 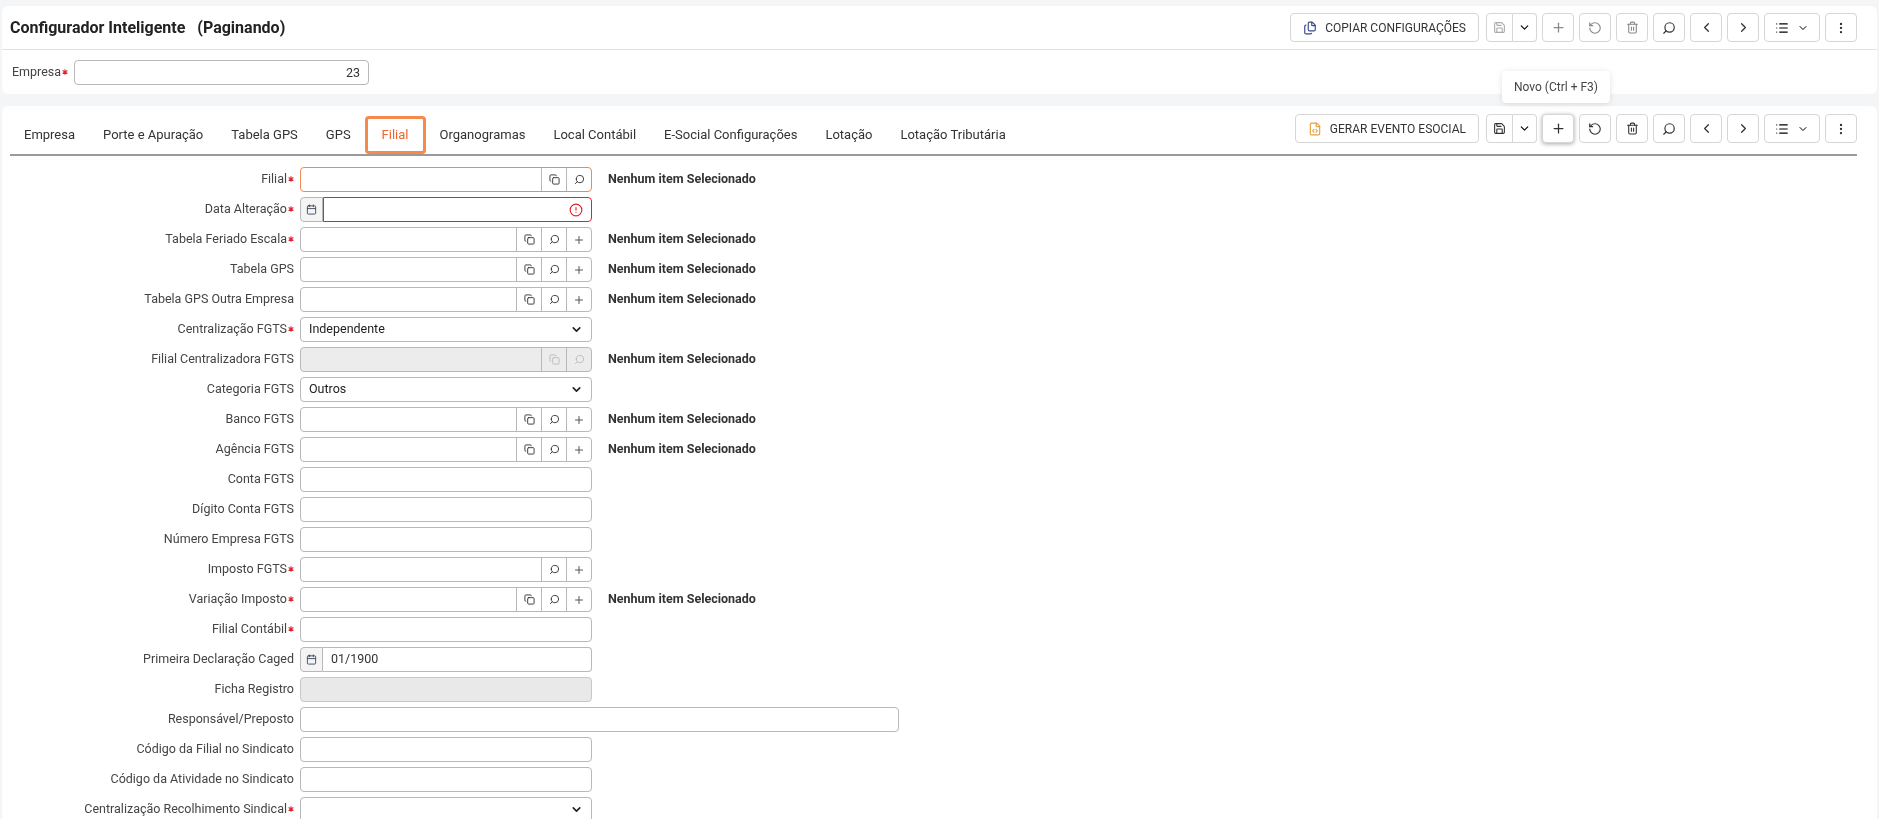 I want to click on list-icon, so click(x=1782, y=27).